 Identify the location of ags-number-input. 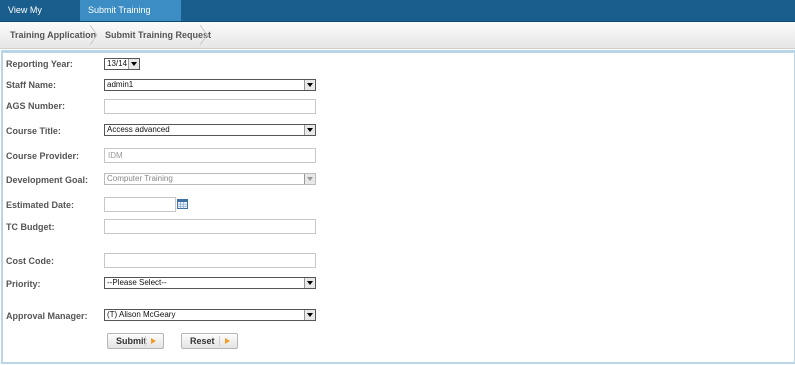
(210, 106).